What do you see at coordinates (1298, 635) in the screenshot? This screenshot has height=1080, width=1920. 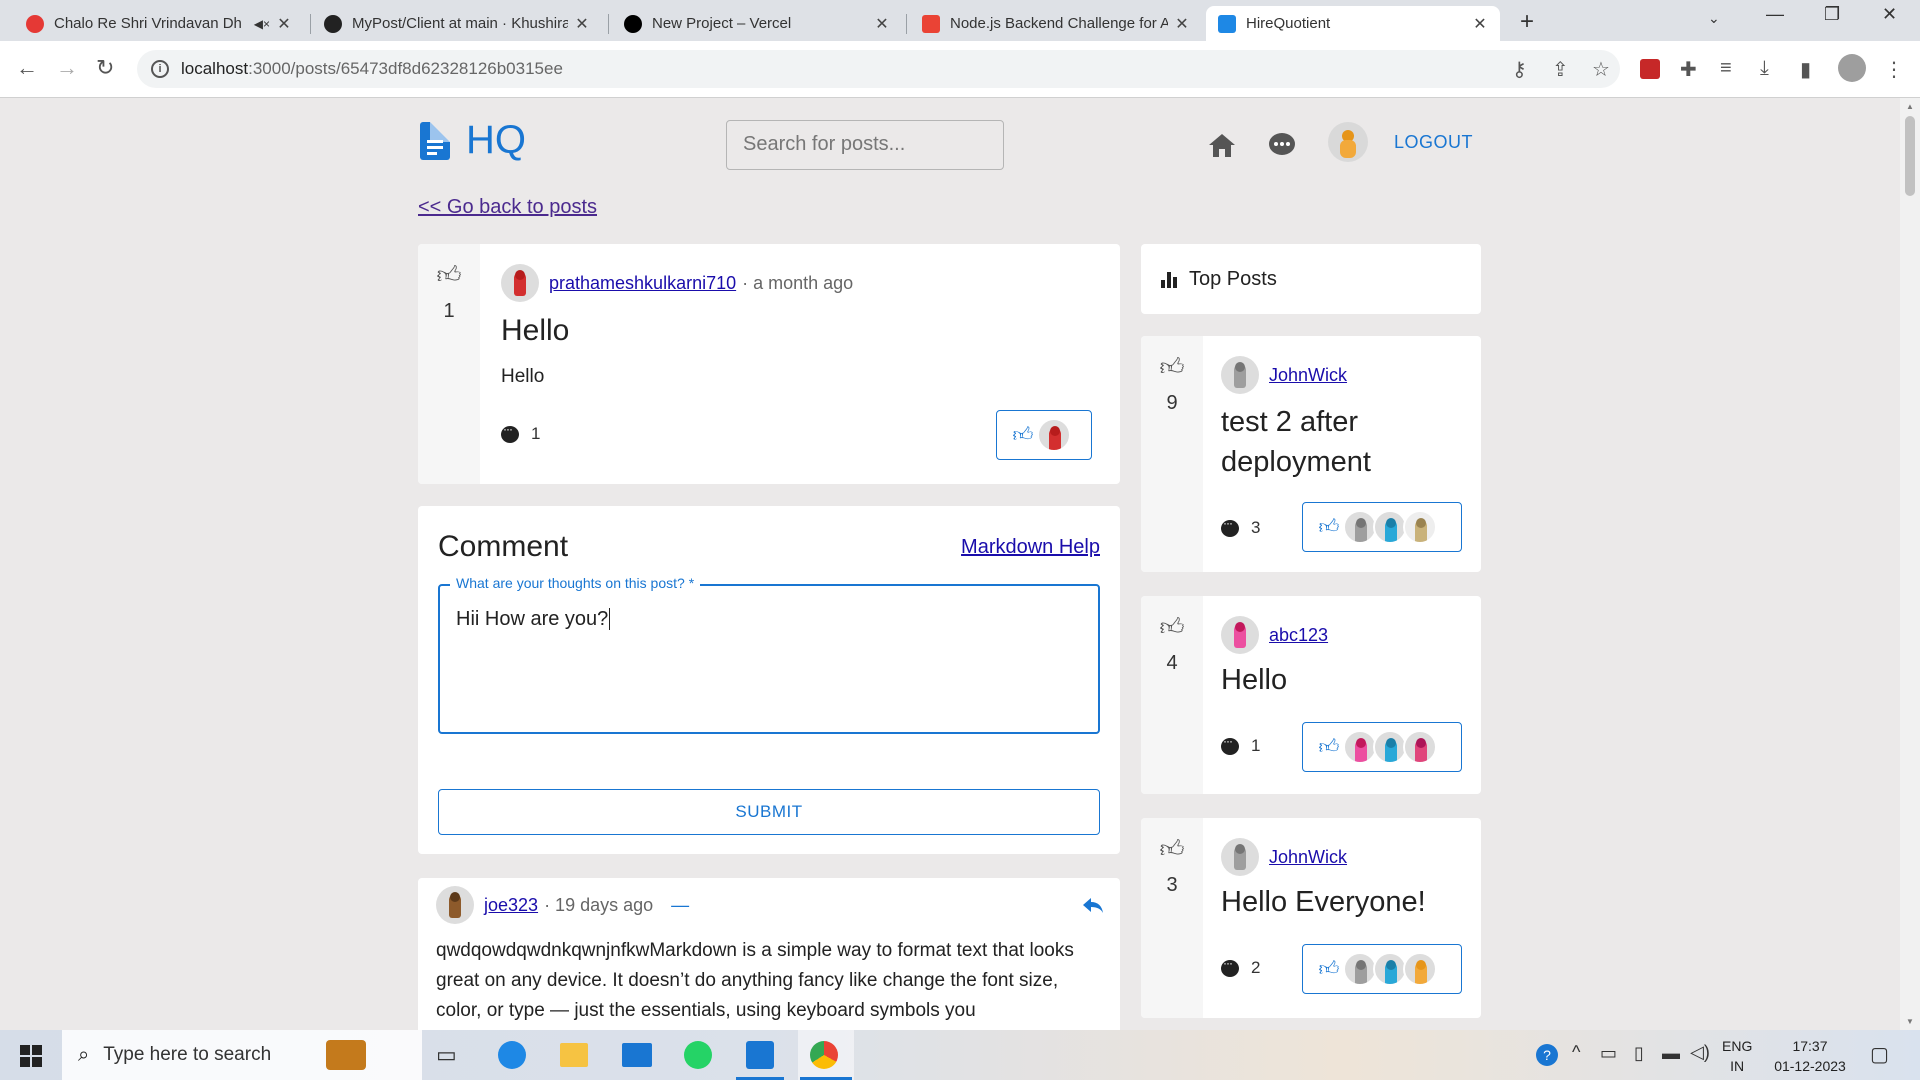 I see `author-link: abc123` at bounding box center [1298, 635].